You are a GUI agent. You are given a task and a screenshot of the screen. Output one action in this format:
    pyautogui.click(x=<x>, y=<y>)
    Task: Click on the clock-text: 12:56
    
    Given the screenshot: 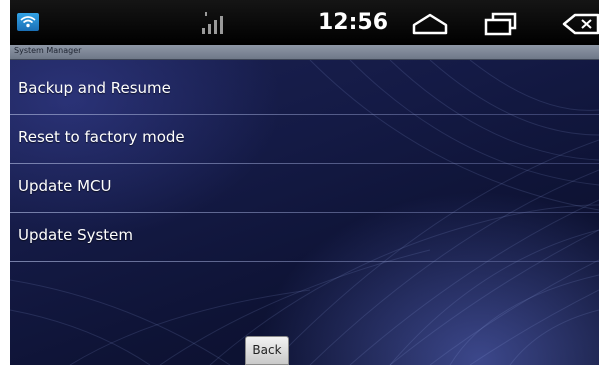 What is the action you would take?
    pyautogui.click(x=353, y=22)
    